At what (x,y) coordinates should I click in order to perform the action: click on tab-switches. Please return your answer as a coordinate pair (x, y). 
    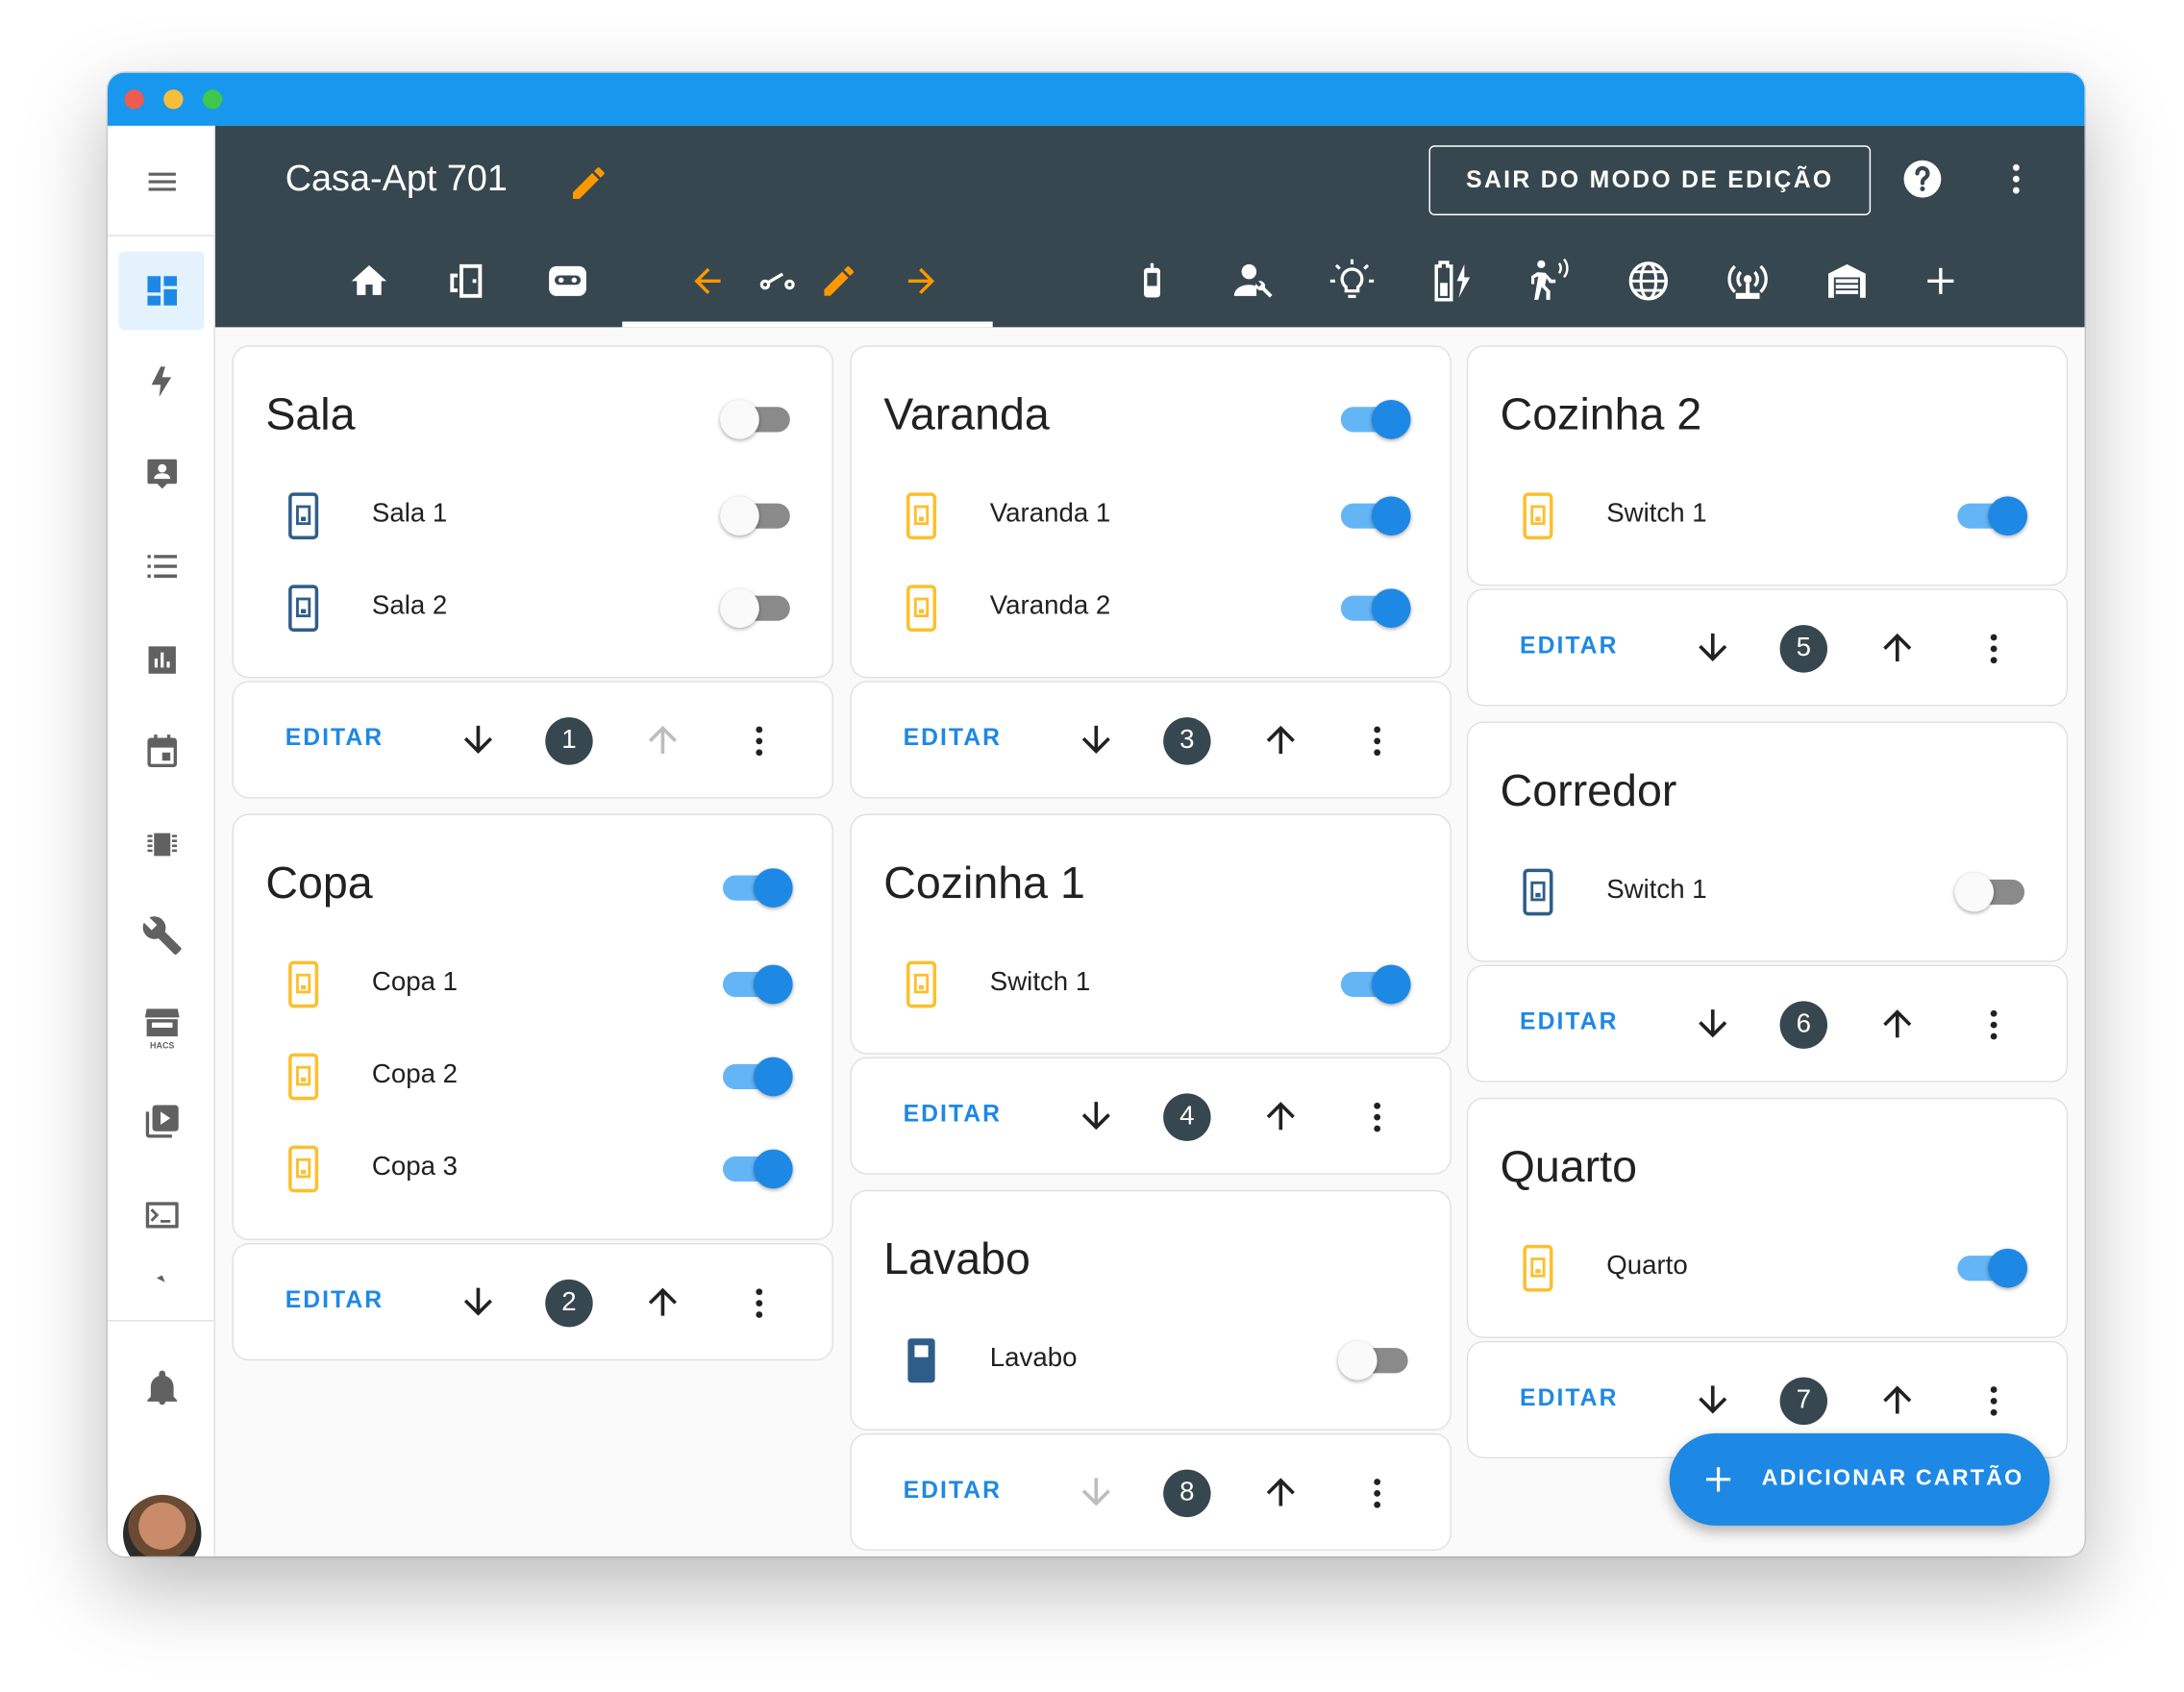
    Looking at the image, I should click on (778, 281).